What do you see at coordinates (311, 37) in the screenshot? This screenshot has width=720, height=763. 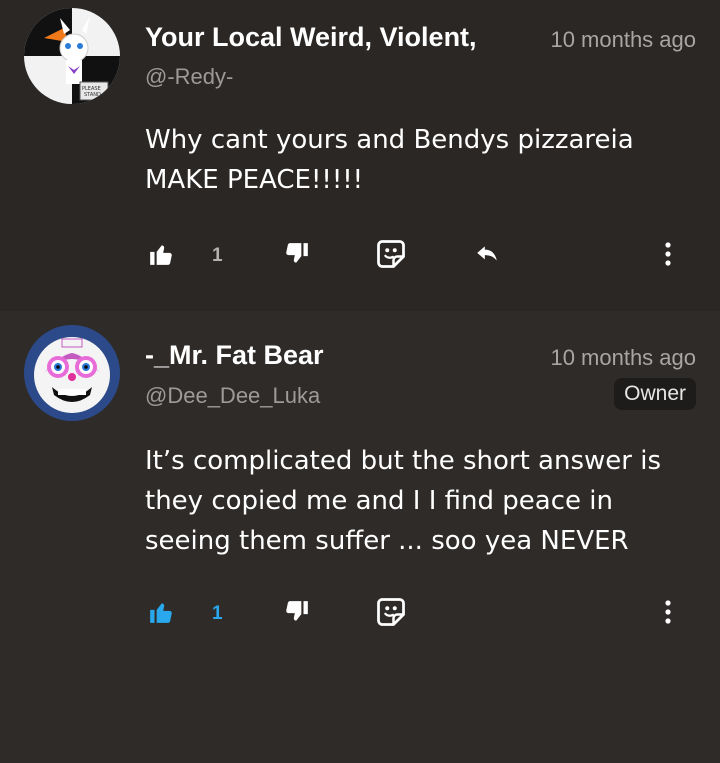 I see `author-name: Your Local Weird, Violent,` at bounding box center [311, 37].